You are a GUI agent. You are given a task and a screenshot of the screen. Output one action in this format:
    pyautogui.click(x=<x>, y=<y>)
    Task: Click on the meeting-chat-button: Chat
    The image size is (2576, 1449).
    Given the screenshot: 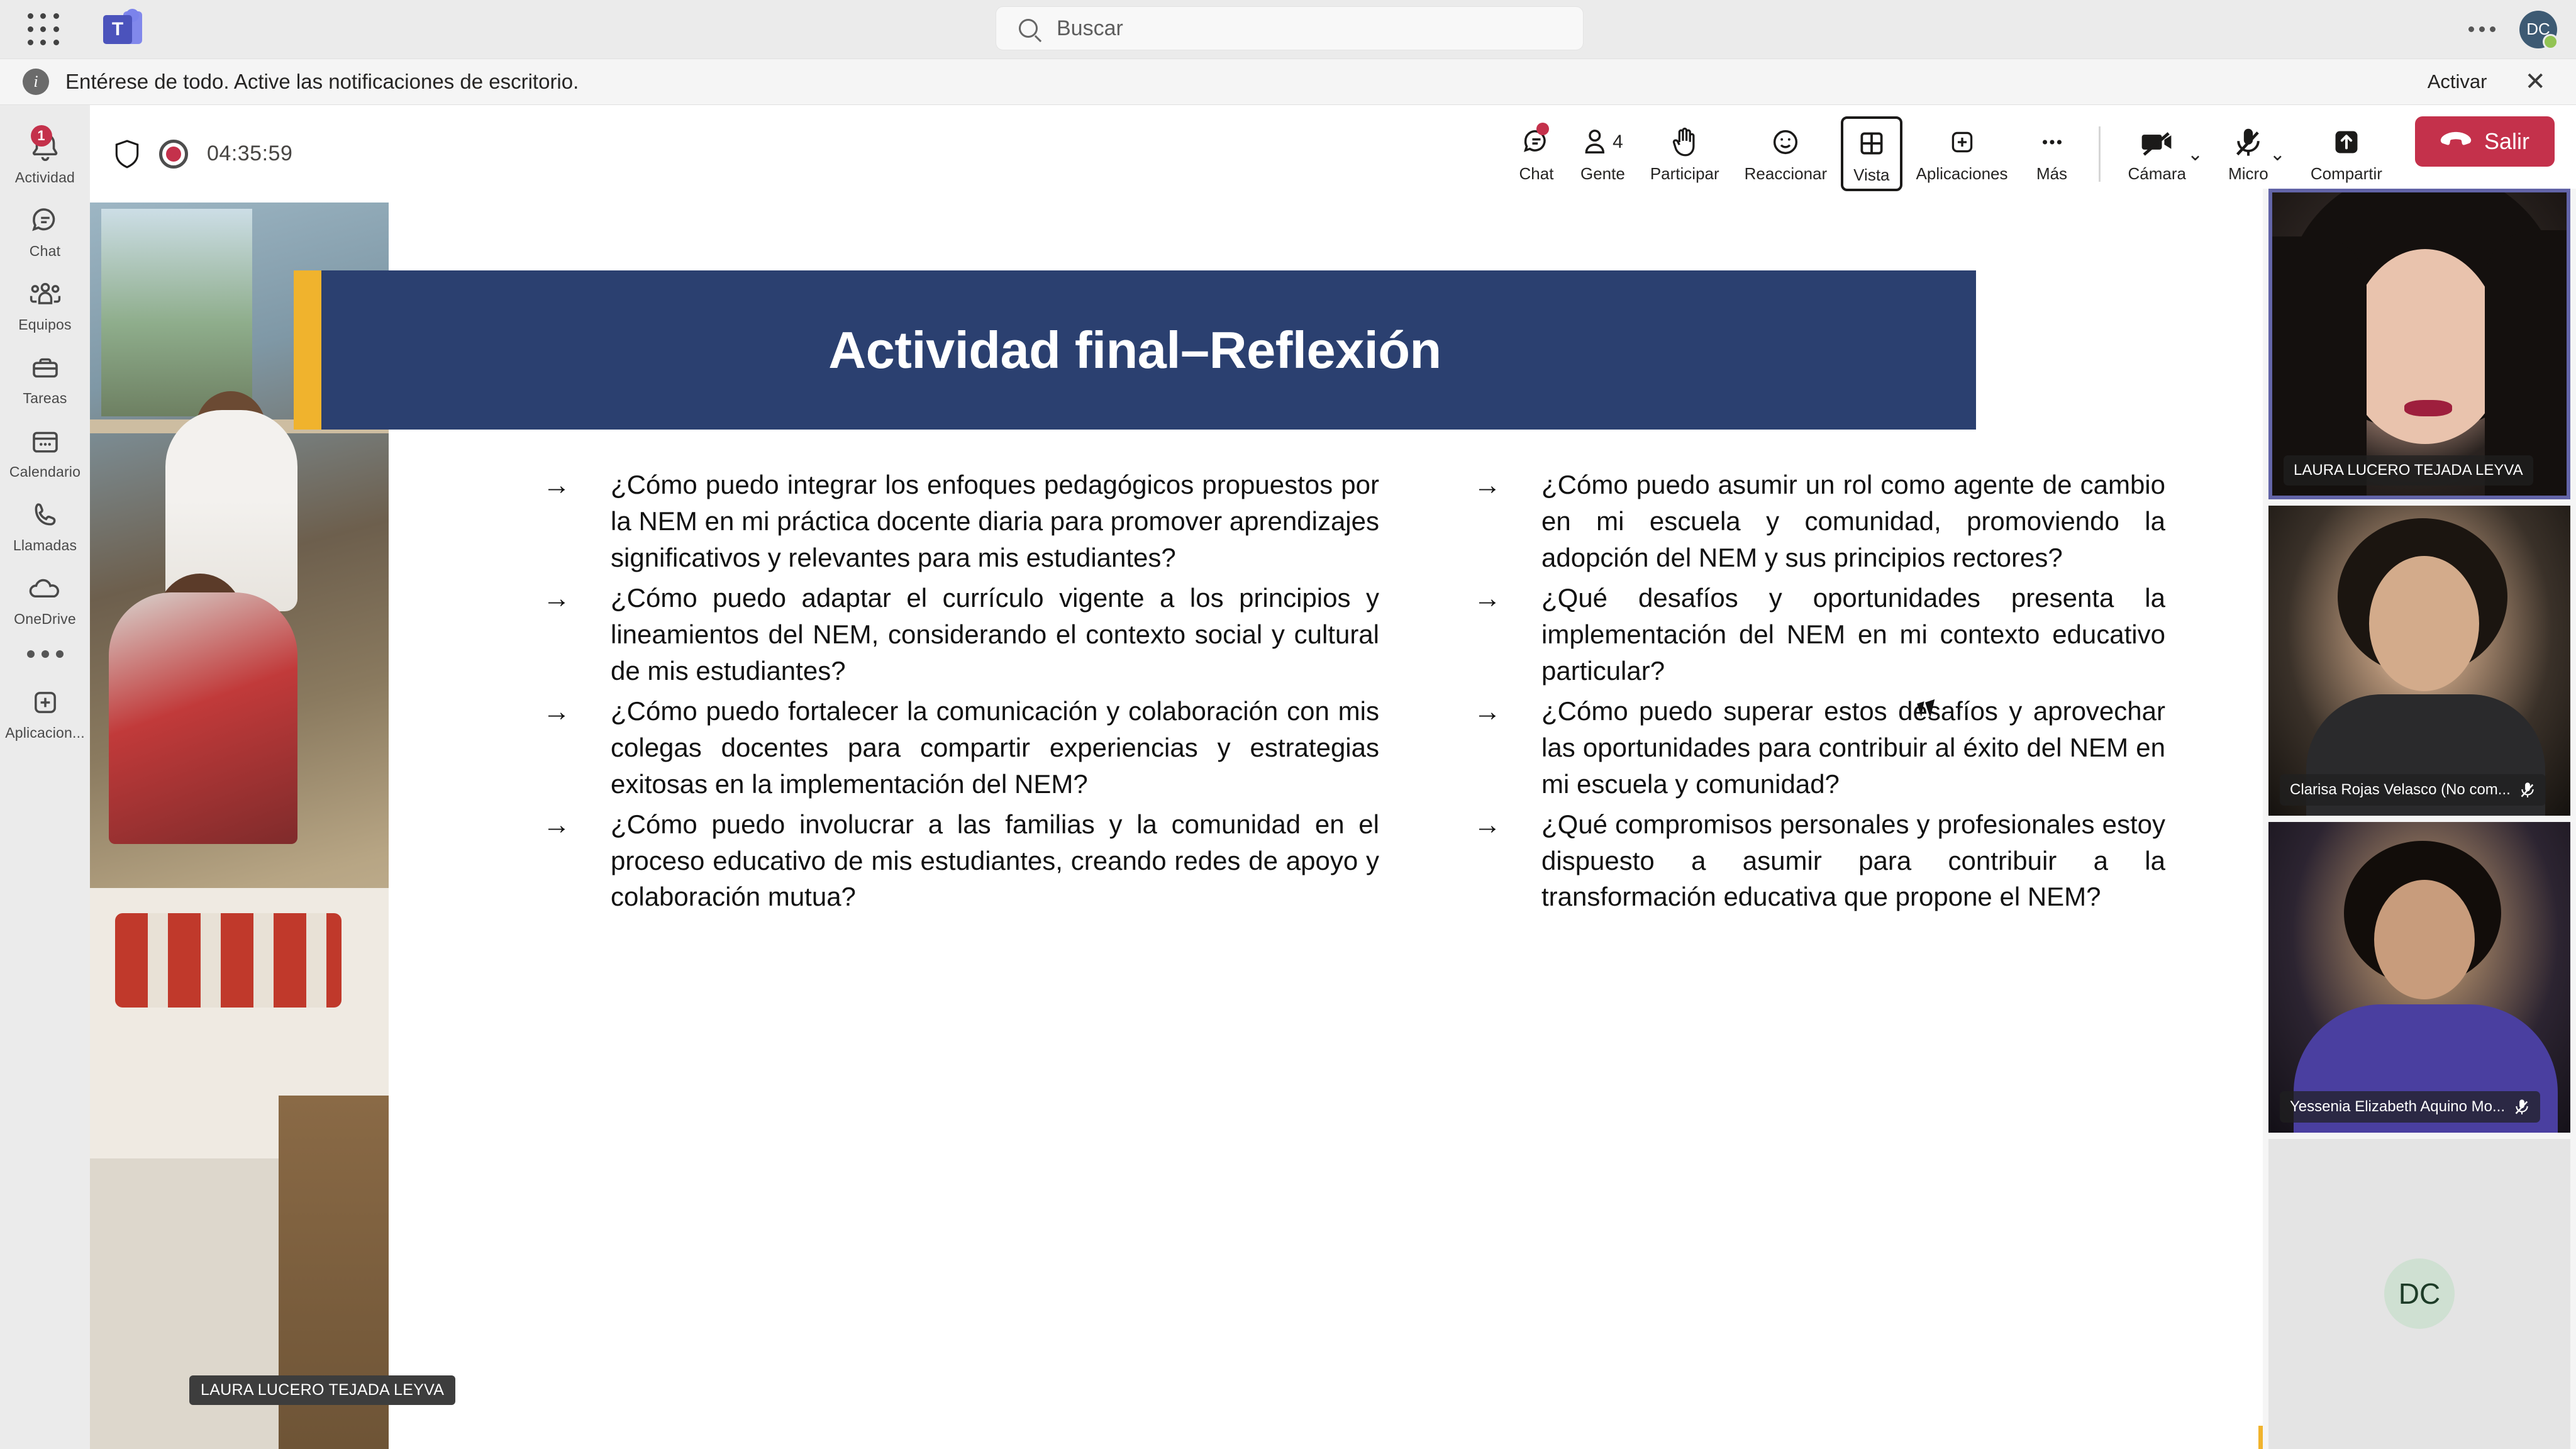 What is the action you would take?
    pyautogui.click(x=1536, y=152)
    